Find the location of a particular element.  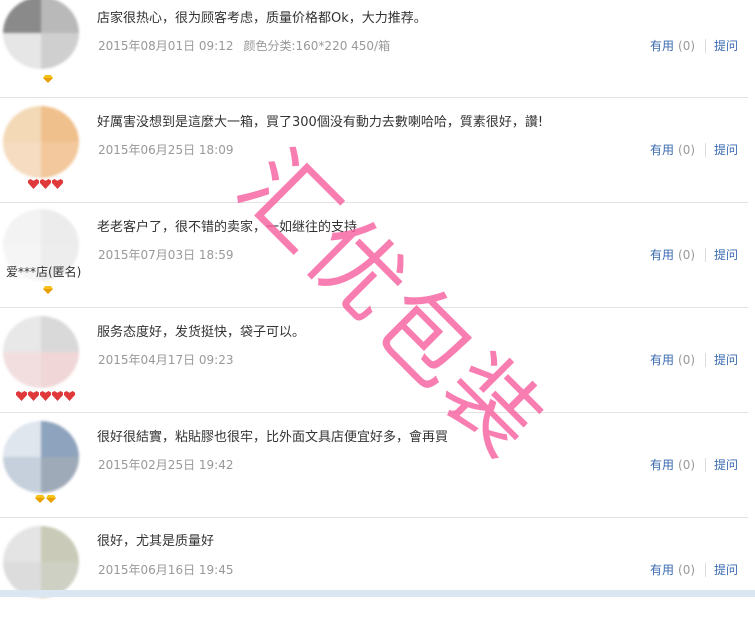

review-date: 2015年04月17日 09:23 is located at coordinates (166, 360).